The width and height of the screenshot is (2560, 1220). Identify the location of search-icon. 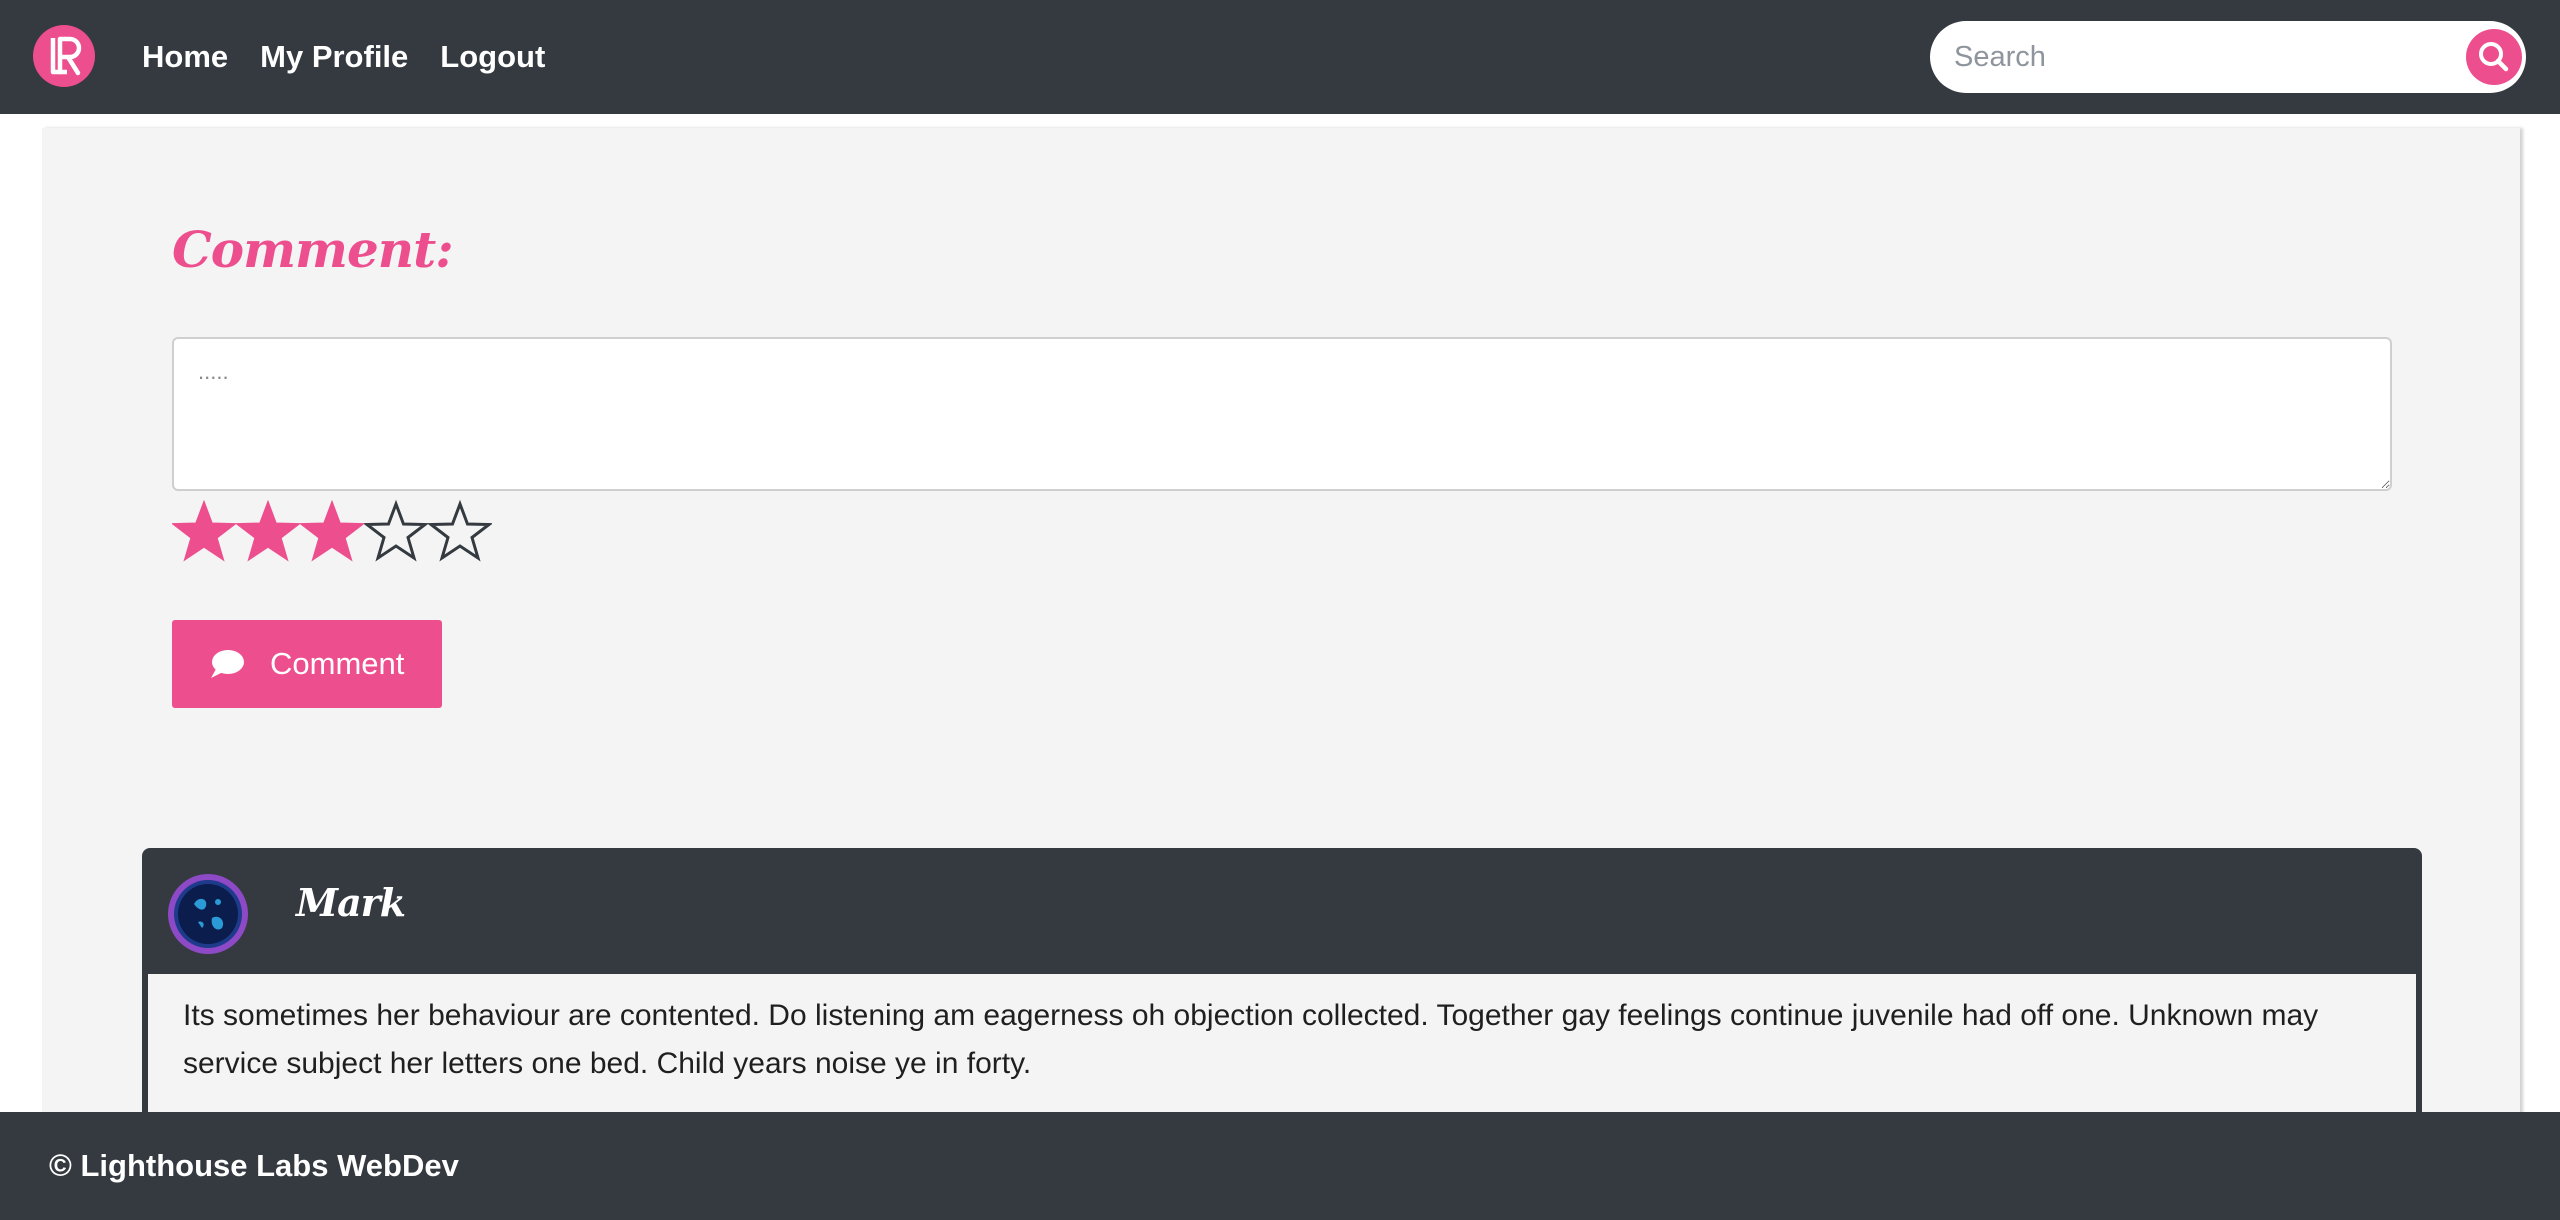
(2494, 57).